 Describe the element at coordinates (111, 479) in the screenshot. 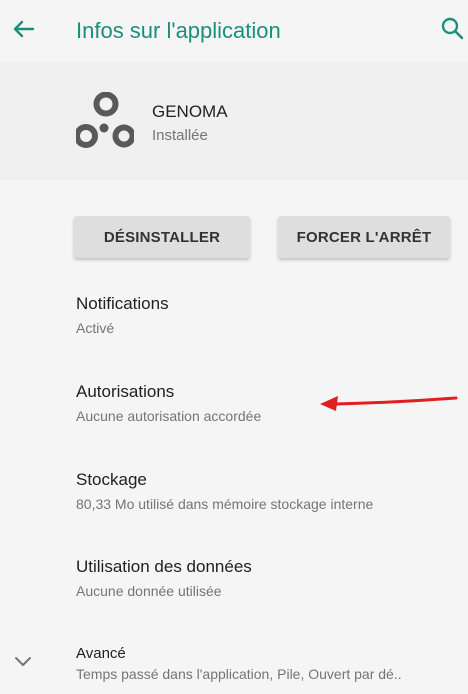

I see `item-title: Stockage` at that location.